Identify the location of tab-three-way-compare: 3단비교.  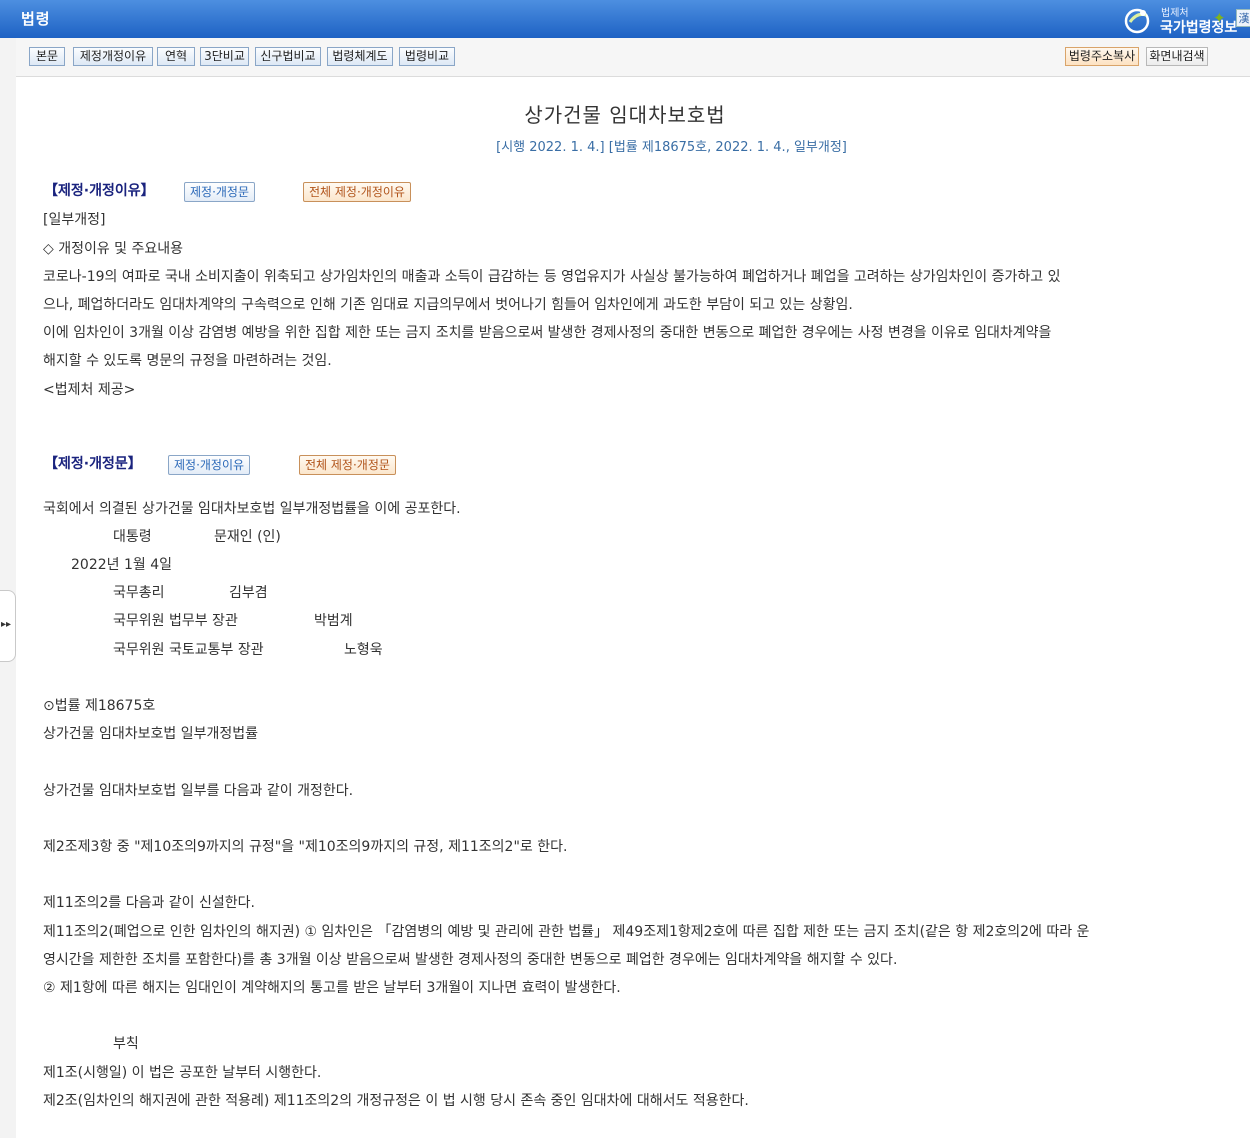
(224, 56).